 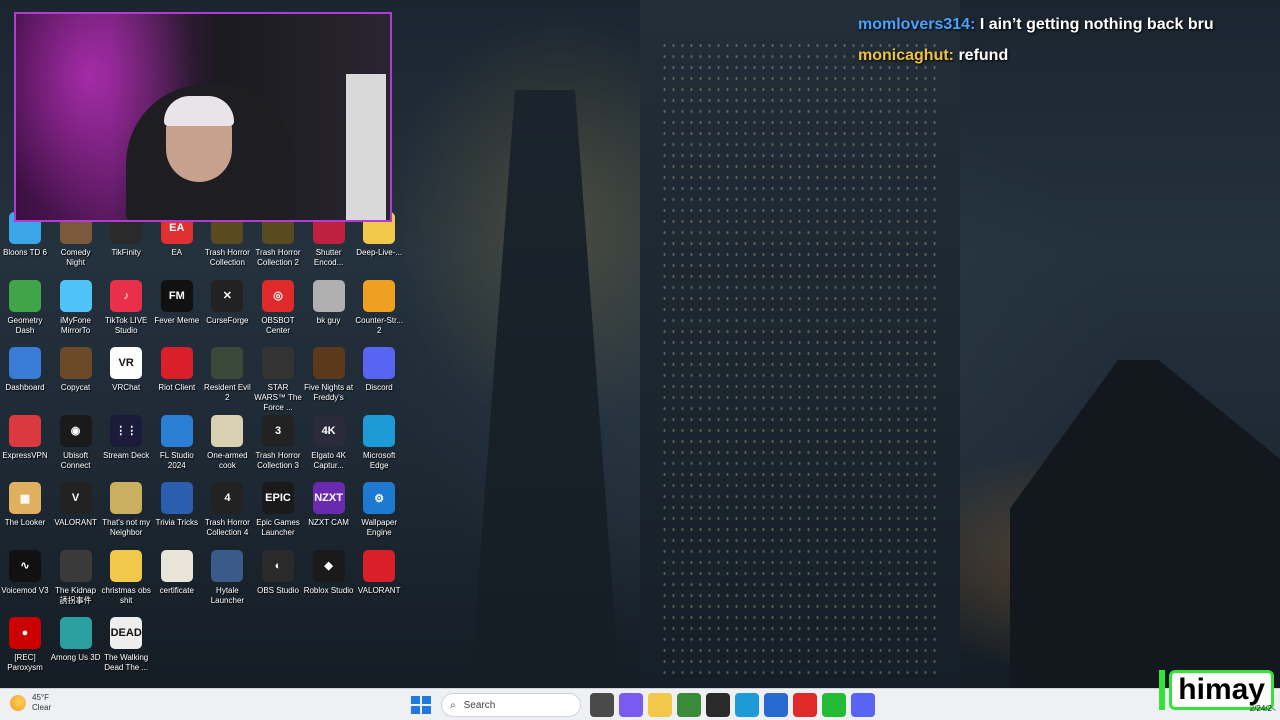 What do you see at coordinates (25, 307) in the screenshot?
I see `desktop-icon: Geometry Dash` at bounding box center [25, 307].